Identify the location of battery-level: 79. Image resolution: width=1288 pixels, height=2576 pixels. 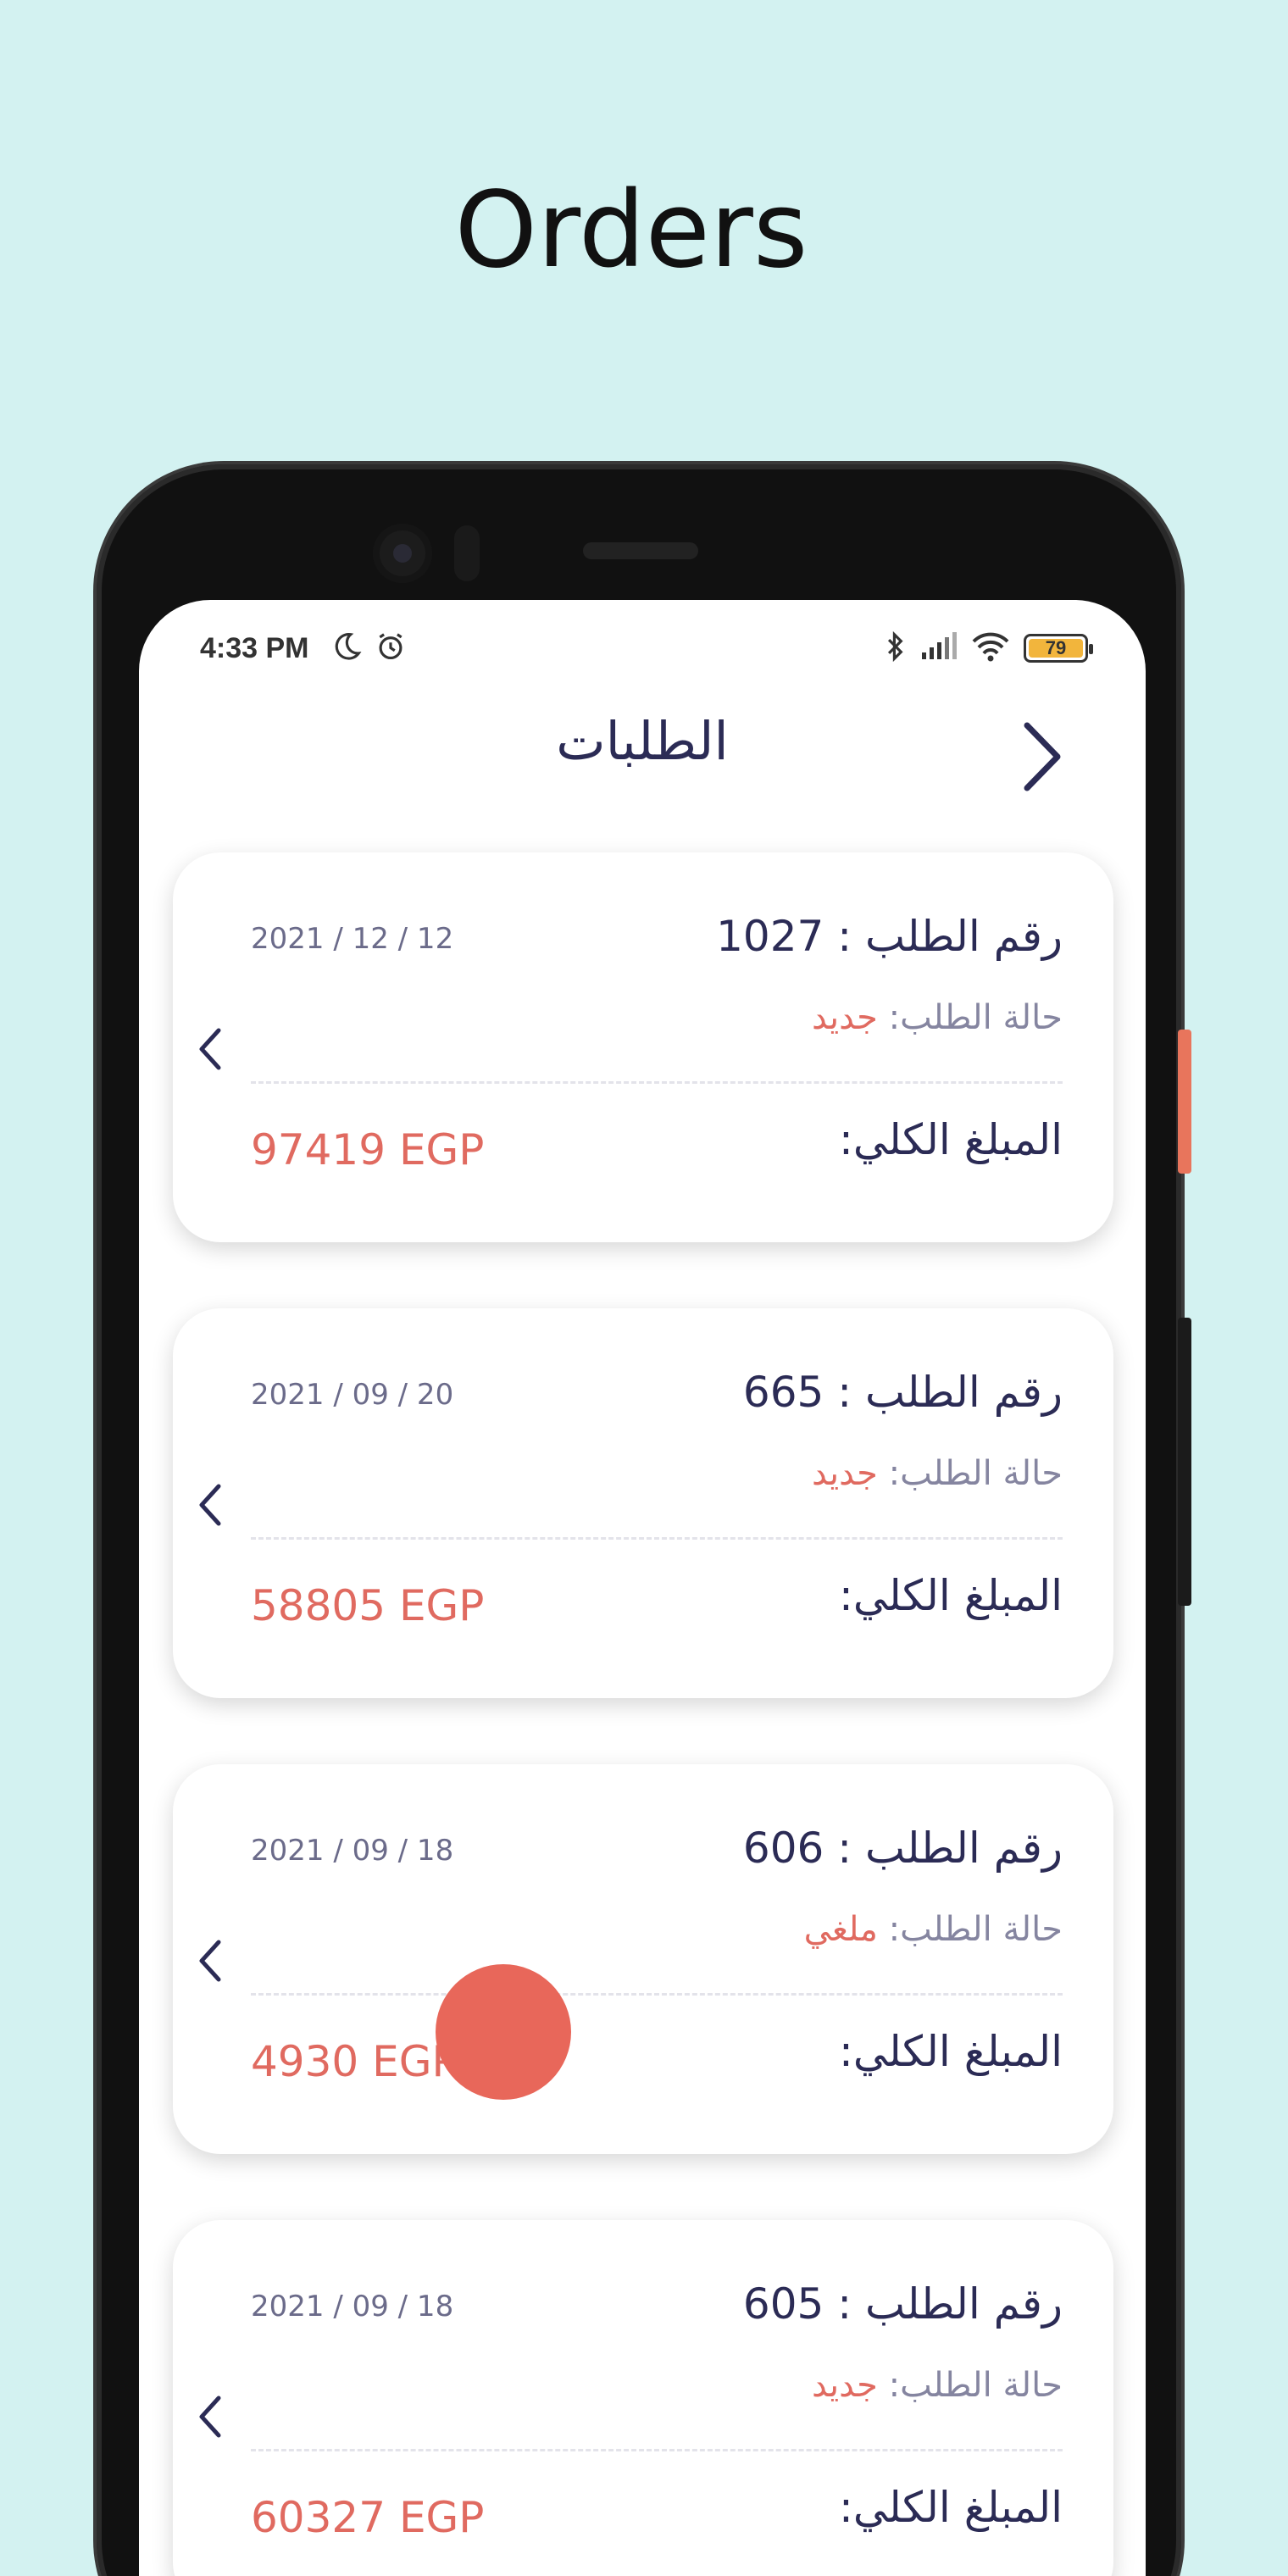
(1056, 647).